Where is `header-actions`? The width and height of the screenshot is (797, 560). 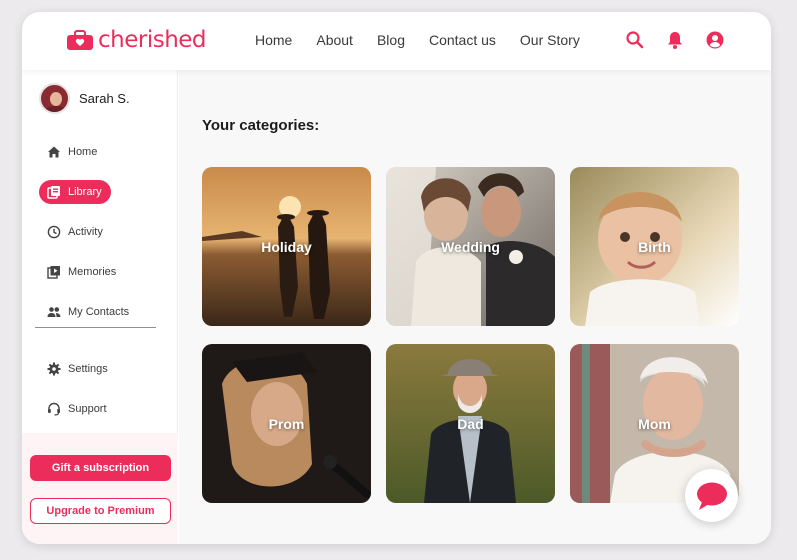
header-actions is located at coordinates (675, 40).